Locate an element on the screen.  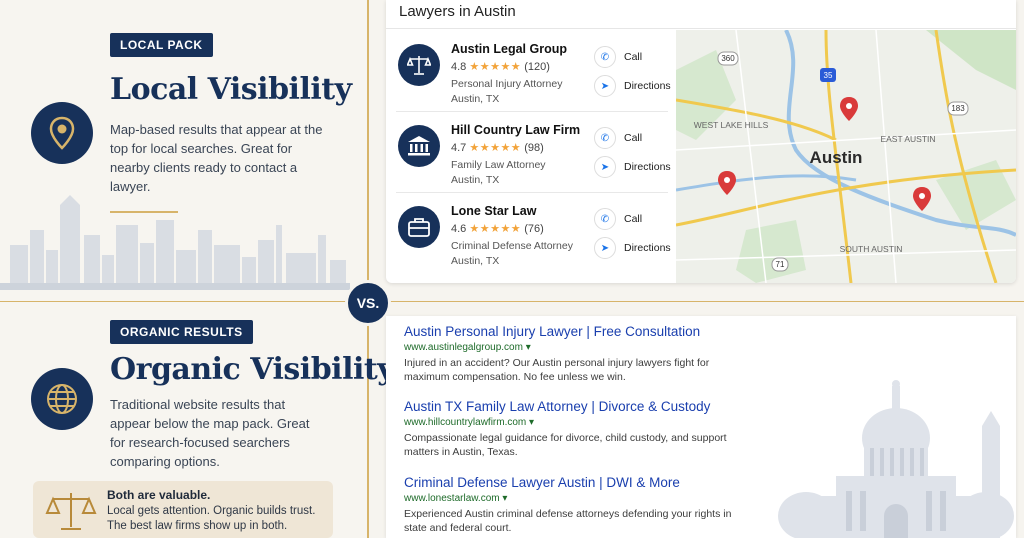
result-url: www.lonestarlaw.com ▾ is located at coordinates (584, 498).